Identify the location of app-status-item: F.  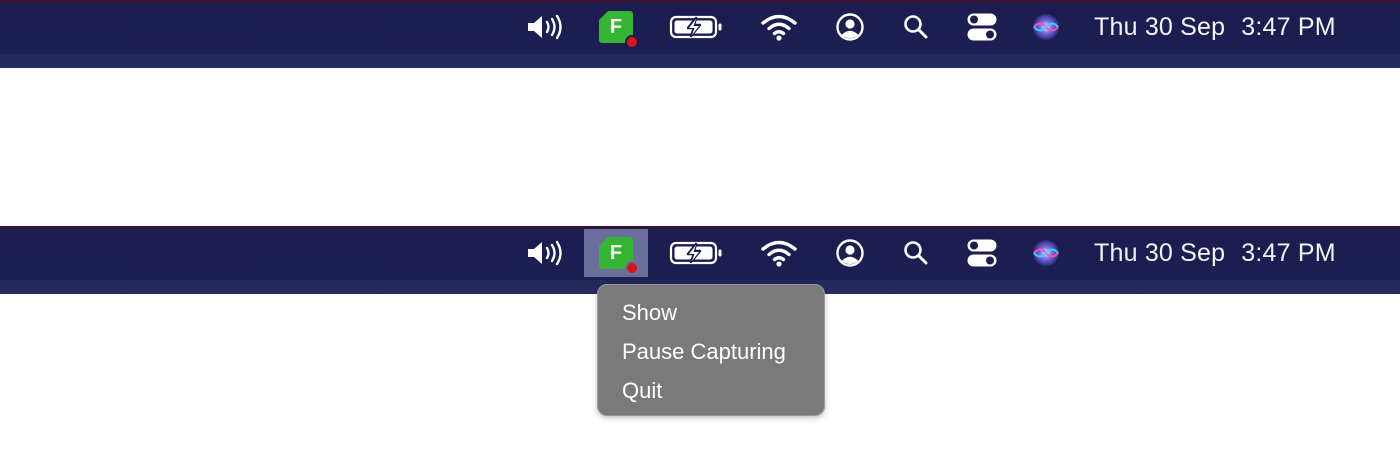
(616, 27).